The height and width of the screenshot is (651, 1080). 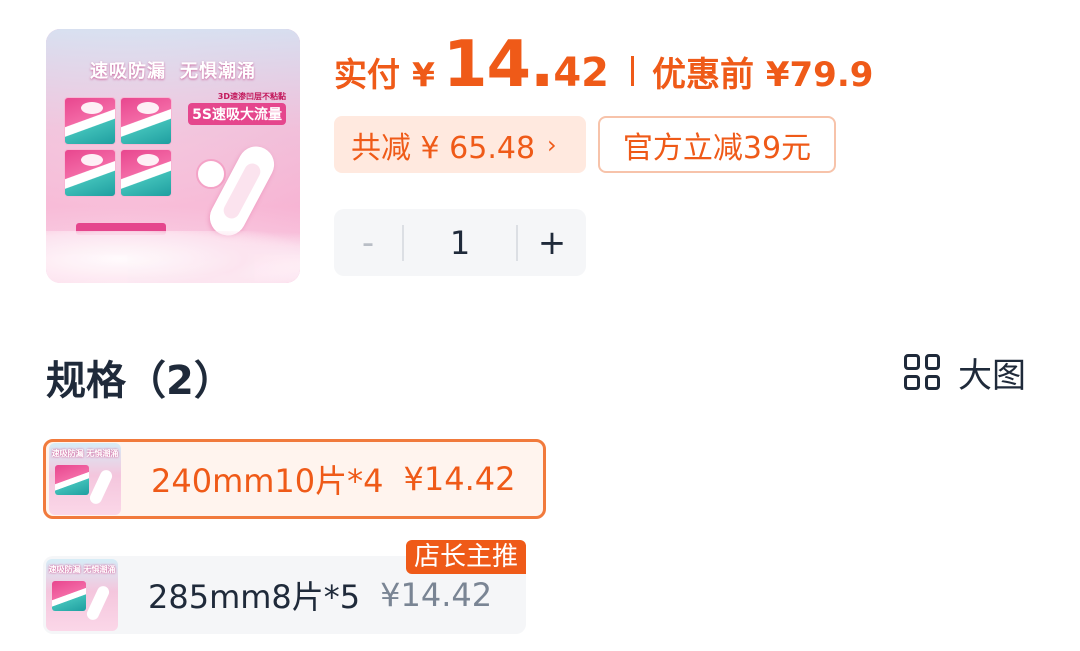 I want to click on chevron-right-icon: ›, so click(x=552, y=144).